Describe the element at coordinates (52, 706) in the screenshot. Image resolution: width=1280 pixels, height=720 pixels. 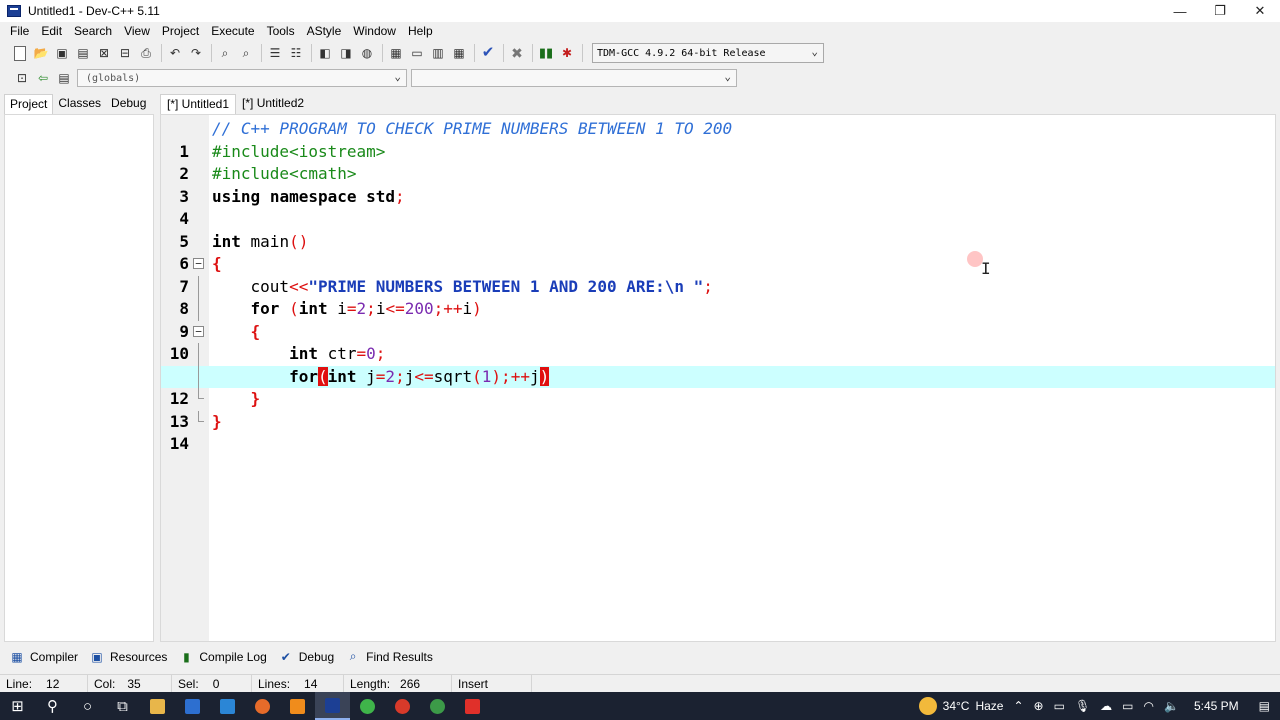
I see `search-icon: ⚲` at that location.